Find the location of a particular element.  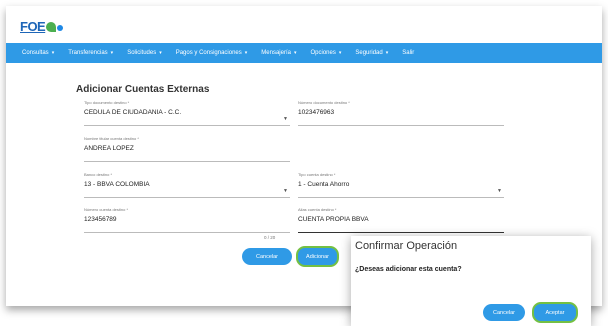

nav-label: Salir is located at coordinates (408, 53).